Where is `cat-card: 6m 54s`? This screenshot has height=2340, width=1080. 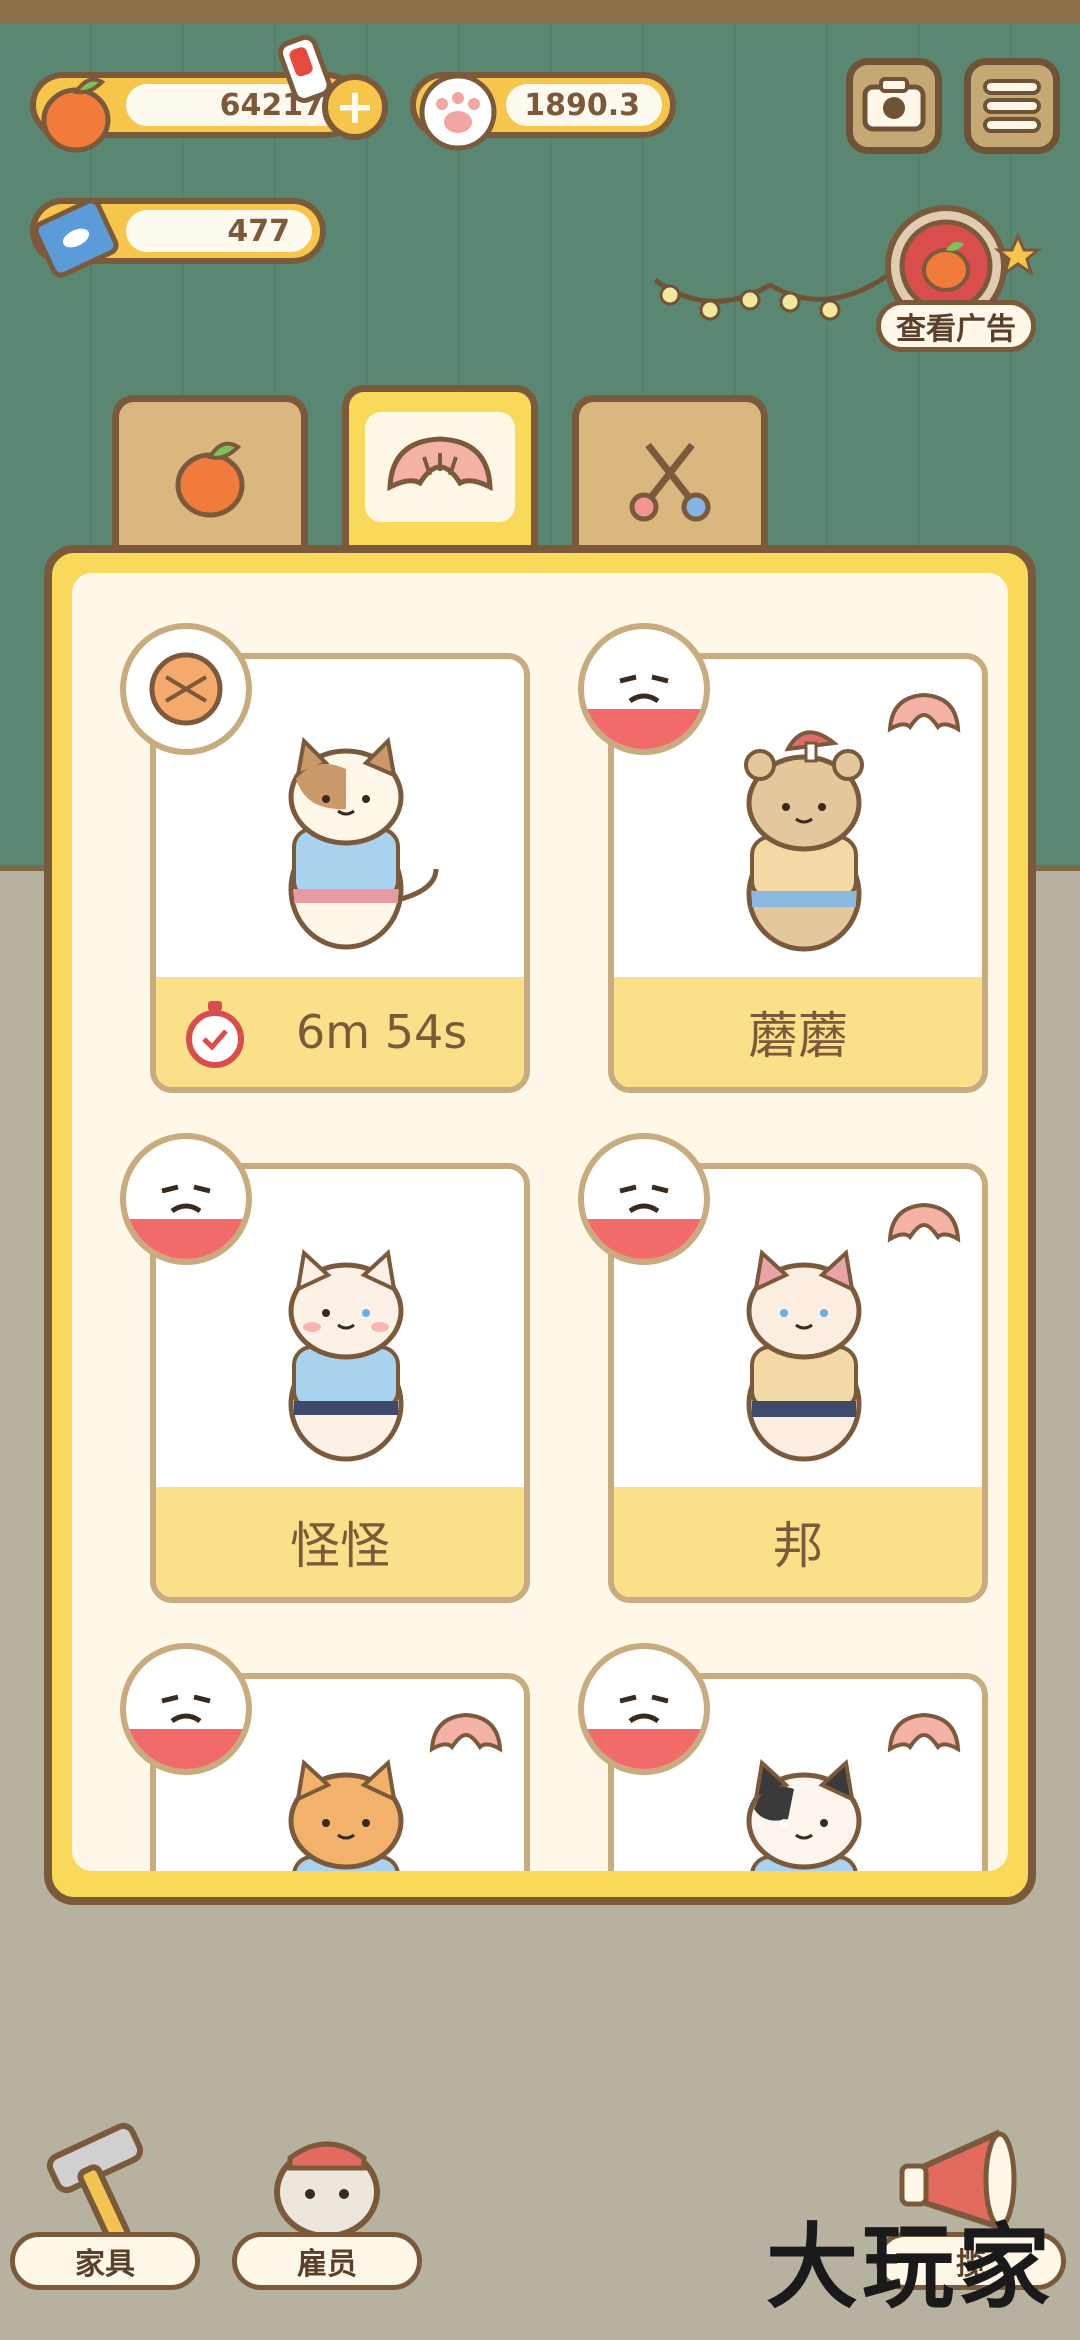
cat-card: 6m 54s is located at coordinates (325, 858).